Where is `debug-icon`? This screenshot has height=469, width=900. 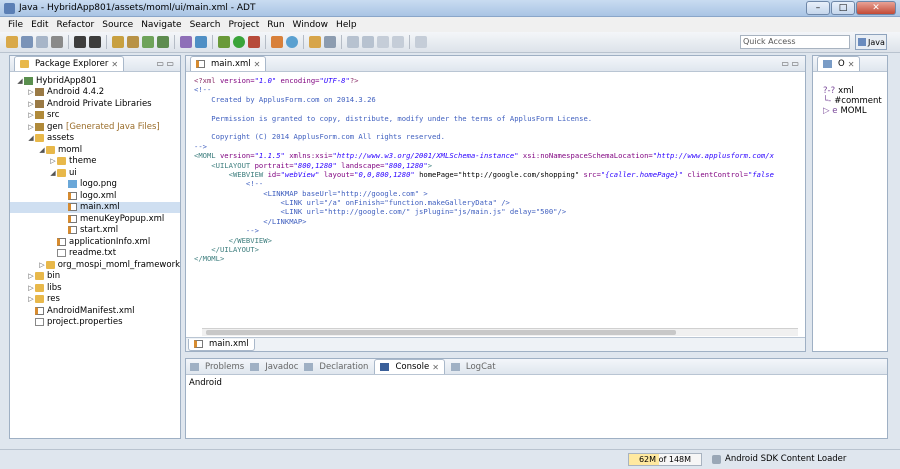 debug-icon is located at coordinates (224, 42).